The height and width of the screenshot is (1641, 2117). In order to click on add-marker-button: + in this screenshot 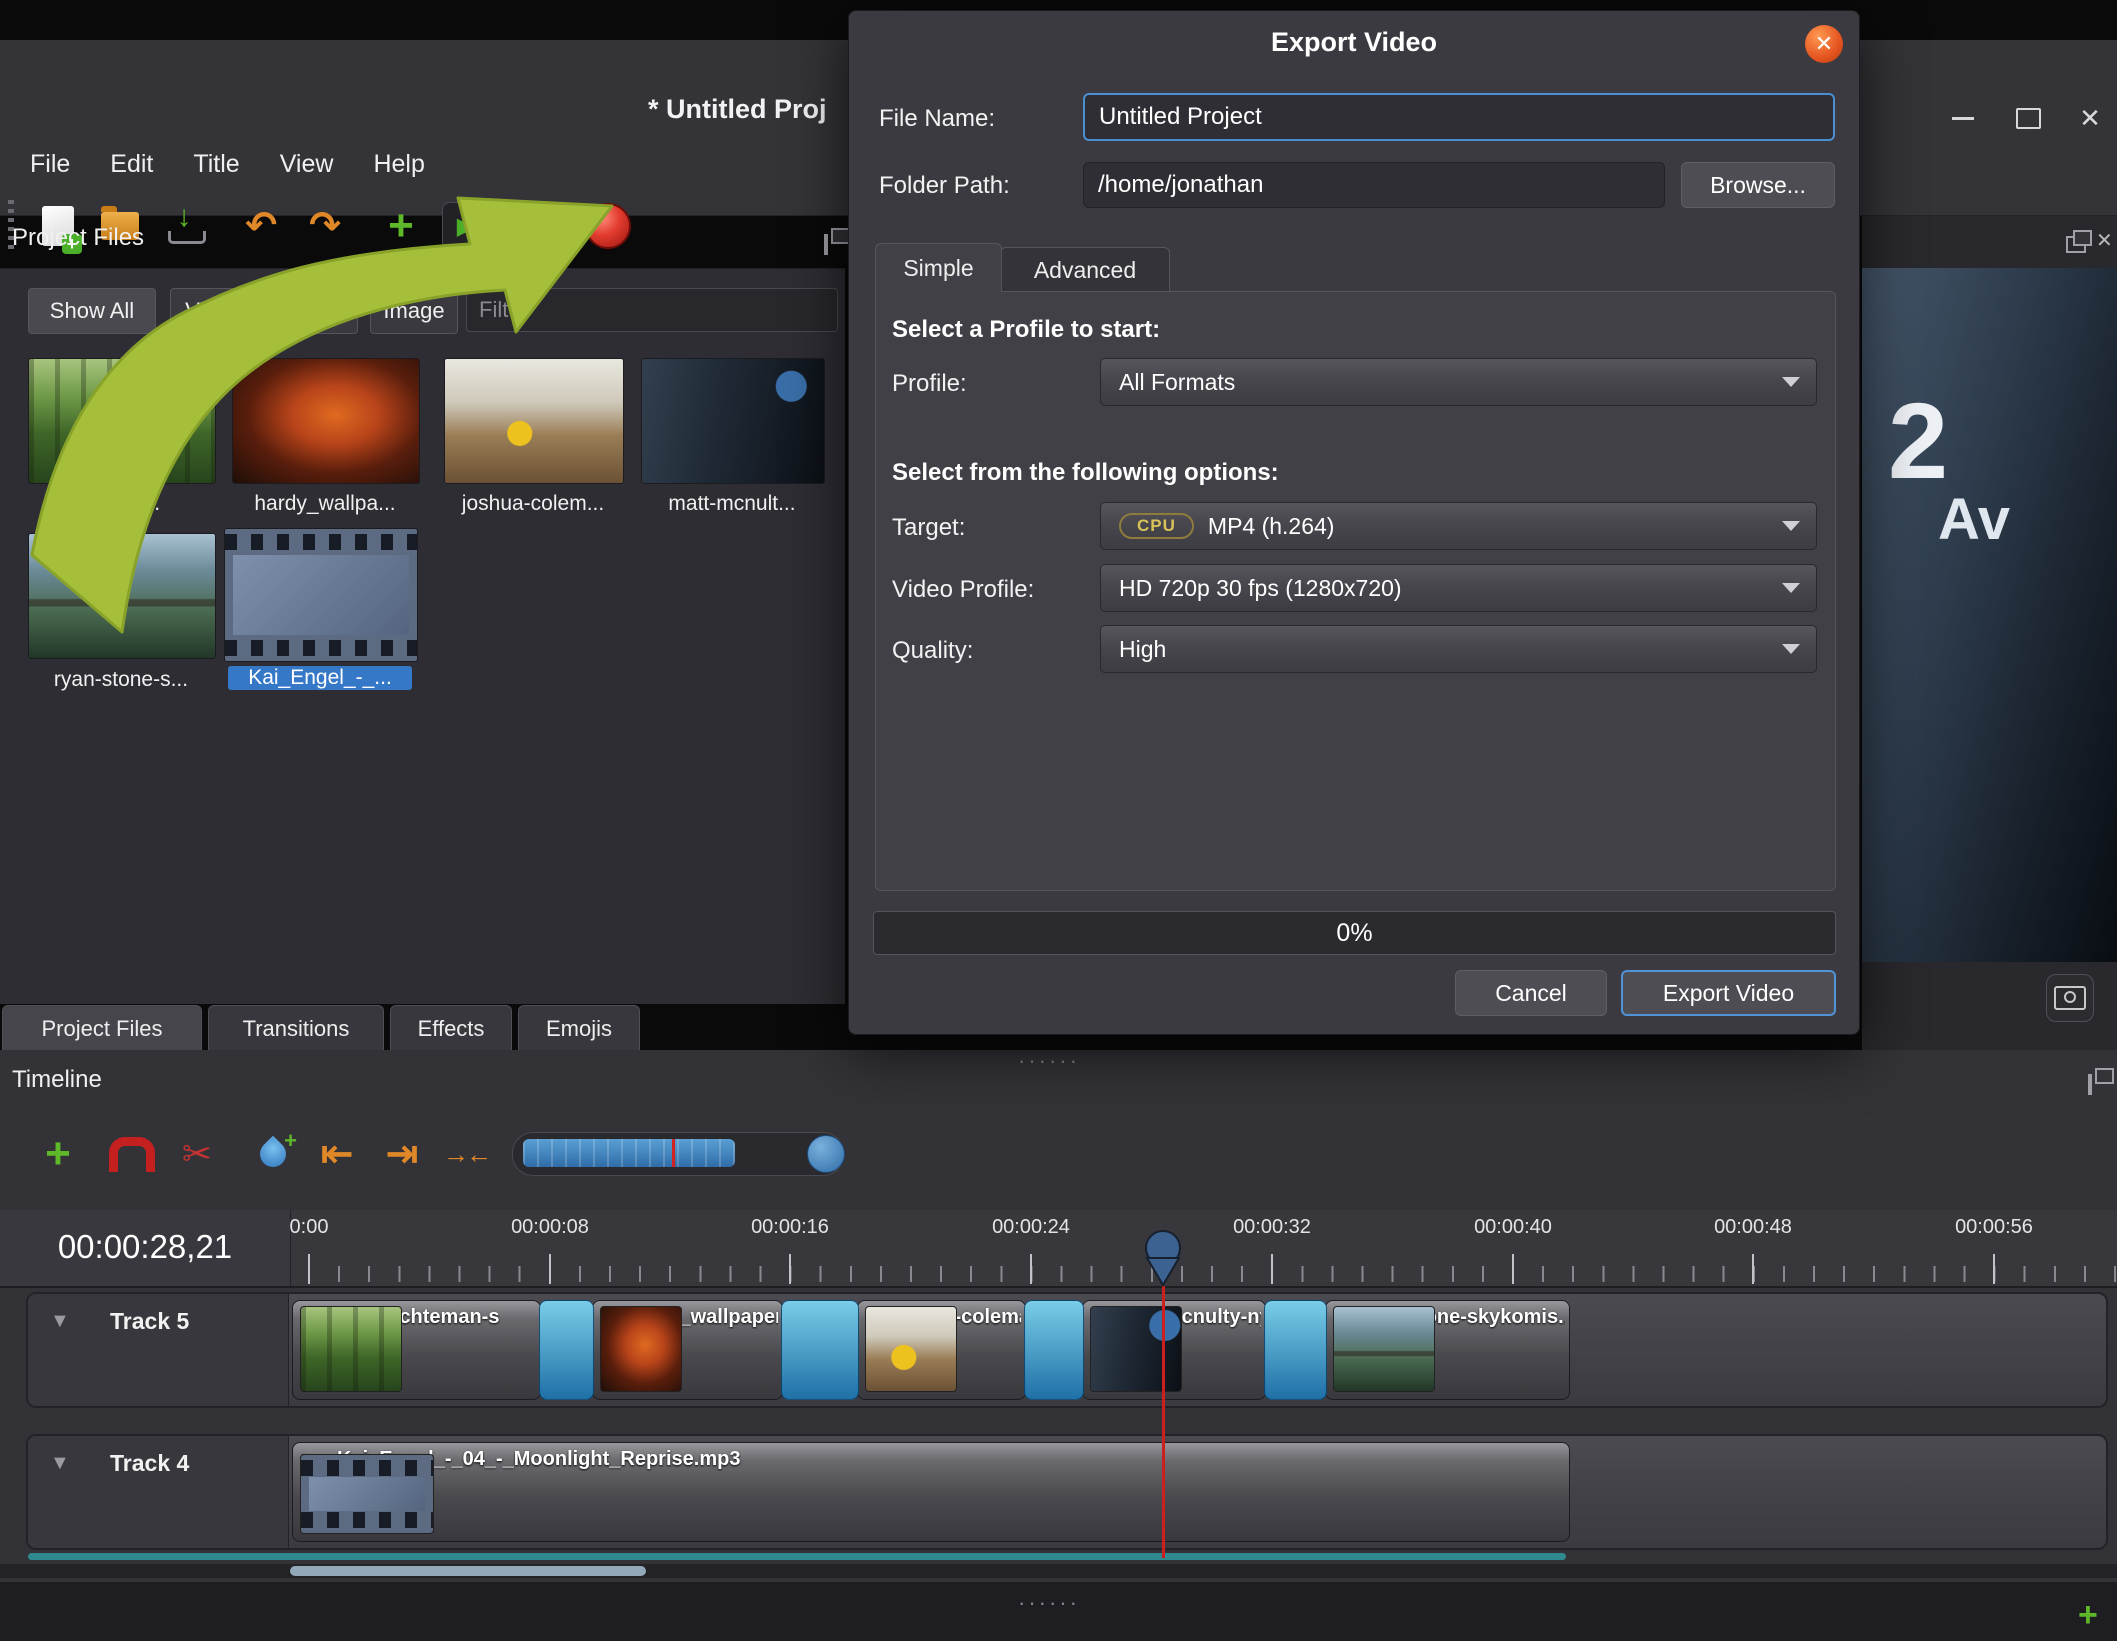, I will do `click(273, 1154)`.